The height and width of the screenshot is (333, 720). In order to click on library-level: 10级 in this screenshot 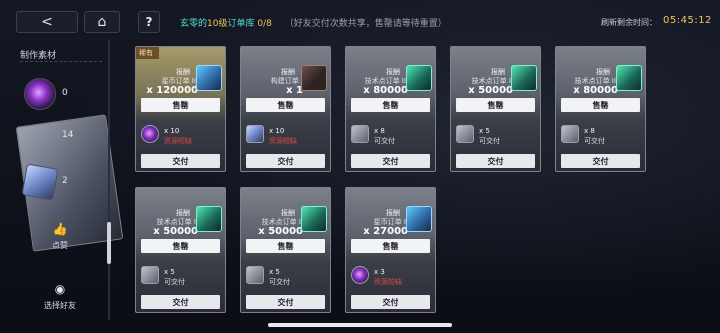, I will do `click(217, 24)`.